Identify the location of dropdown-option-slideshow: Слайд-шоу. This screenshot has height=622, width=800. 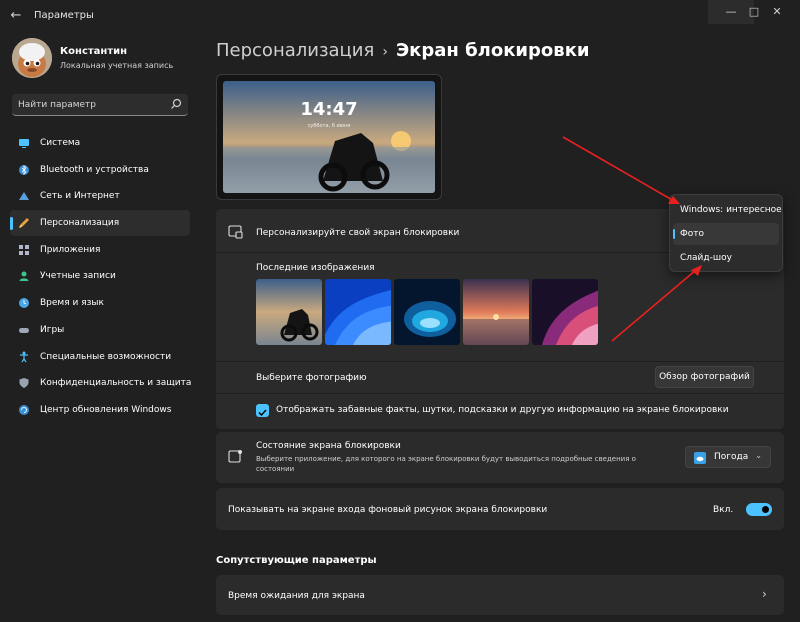
(726, 258).